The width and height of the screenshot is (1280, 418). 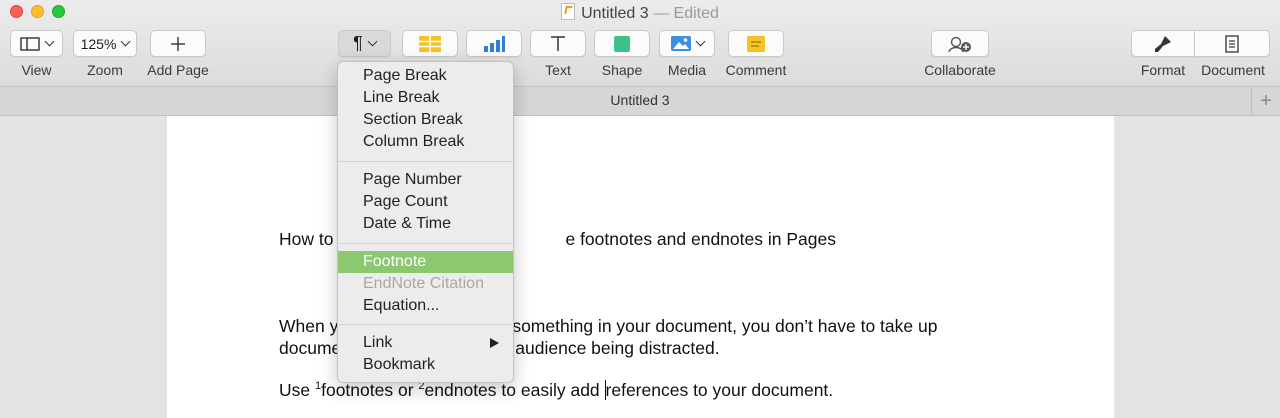 I want to click on menu-item-line-break: Line Break, so click(x=425, y=98).